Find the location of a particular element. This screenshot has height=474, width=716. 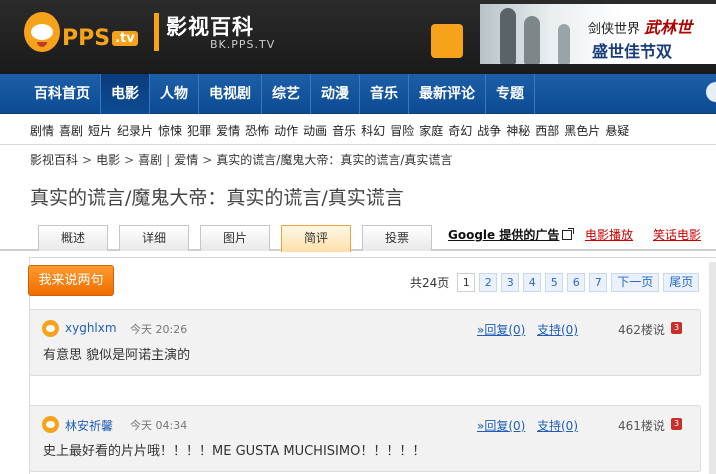

next-page-button: 下一页 is located at coordinates (635, 282).